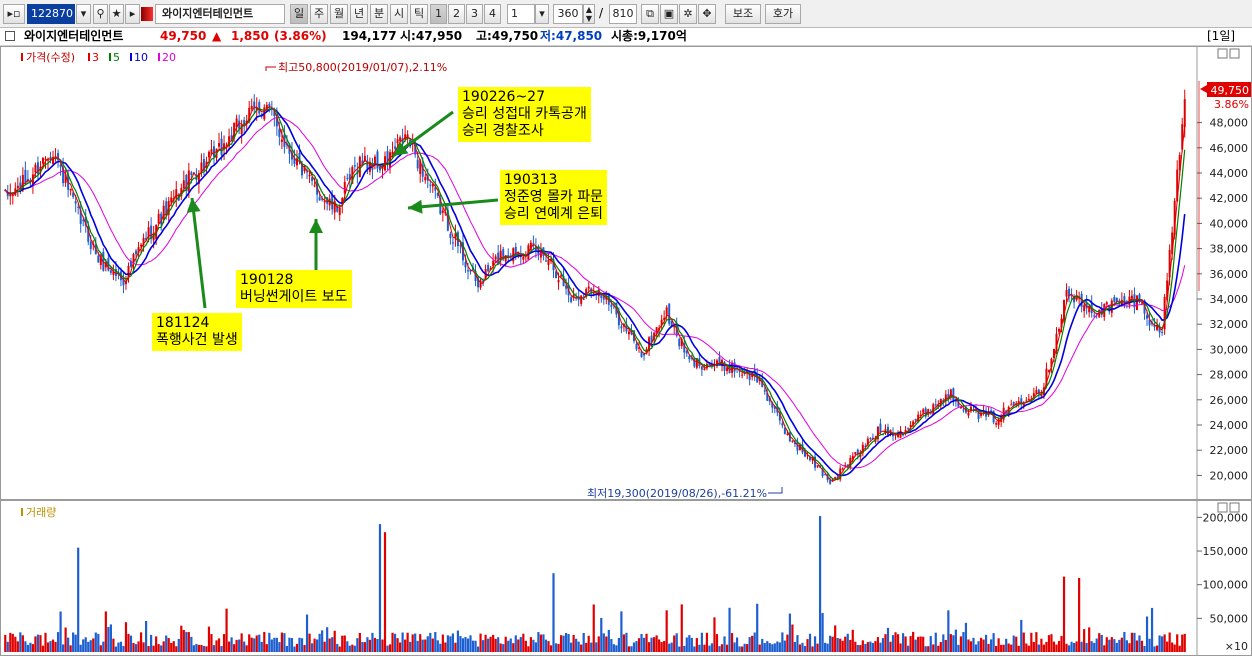 The image size is (1252, 656). Describe the element at coordinates (359, 14) in the screenshot. I see `period-tab: 년` at that location.